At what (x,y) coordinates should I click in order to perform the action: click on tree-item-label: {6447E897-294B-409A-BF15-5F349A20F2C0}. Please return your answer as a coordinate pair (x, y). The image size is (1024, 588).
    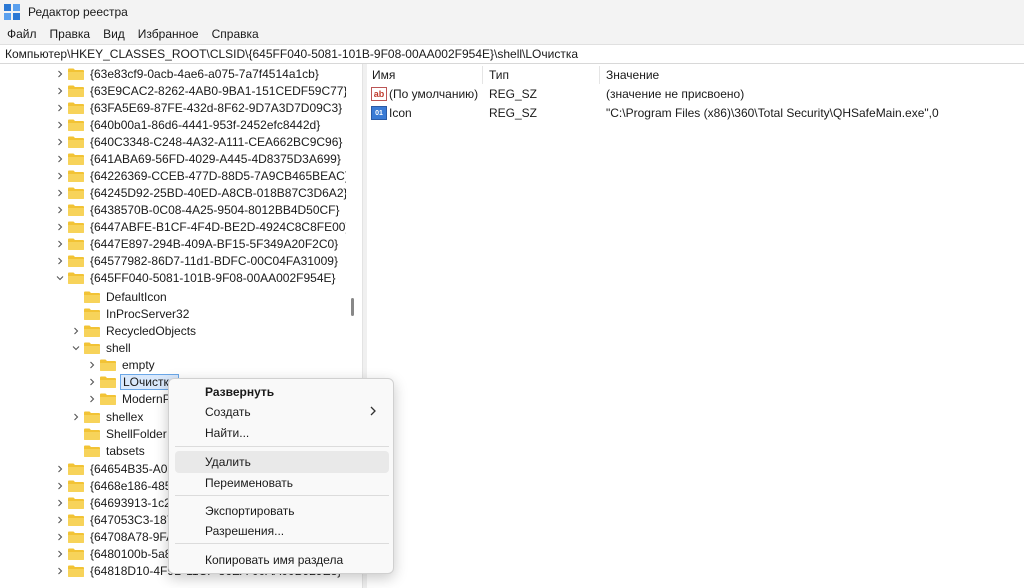
    Looking at the image, I should click on (214, 244).